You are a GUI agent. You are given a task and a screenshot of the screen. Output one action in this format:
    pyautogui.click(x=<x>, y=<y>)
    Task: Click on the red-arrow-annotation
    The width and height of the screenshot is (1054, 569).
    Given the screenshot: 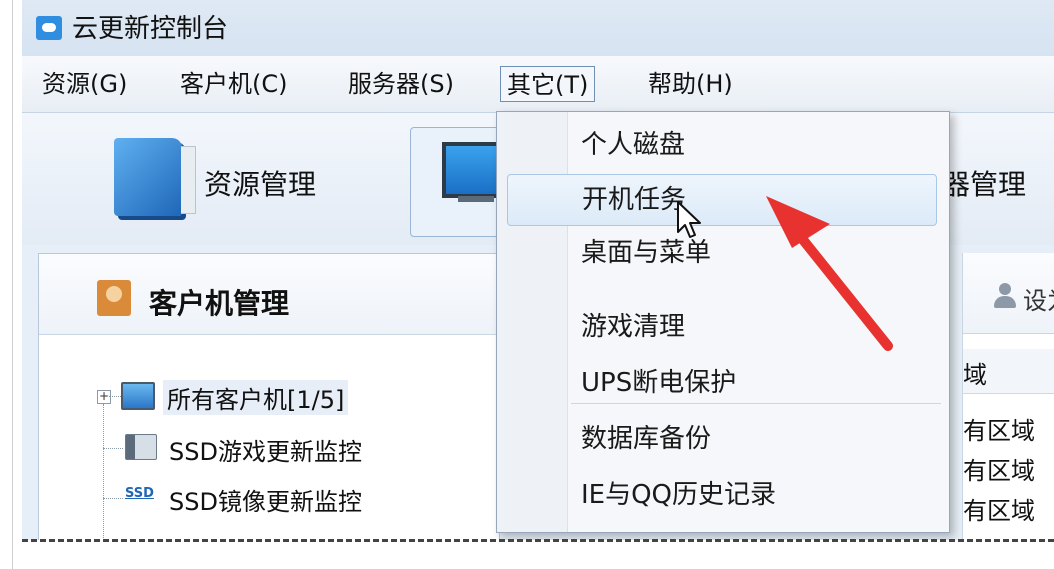 What is the action you would take?
    pyautogui.click(x=829, y=273)
    